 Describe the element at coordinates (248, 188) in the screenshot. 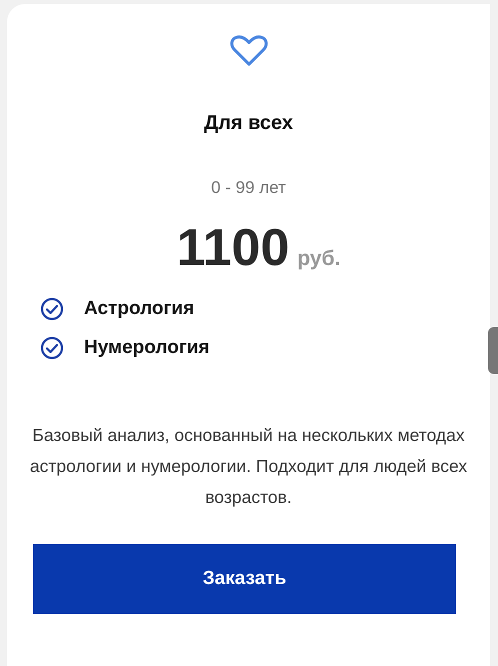

I see `age-range: 0 - 99 лет` at that location.